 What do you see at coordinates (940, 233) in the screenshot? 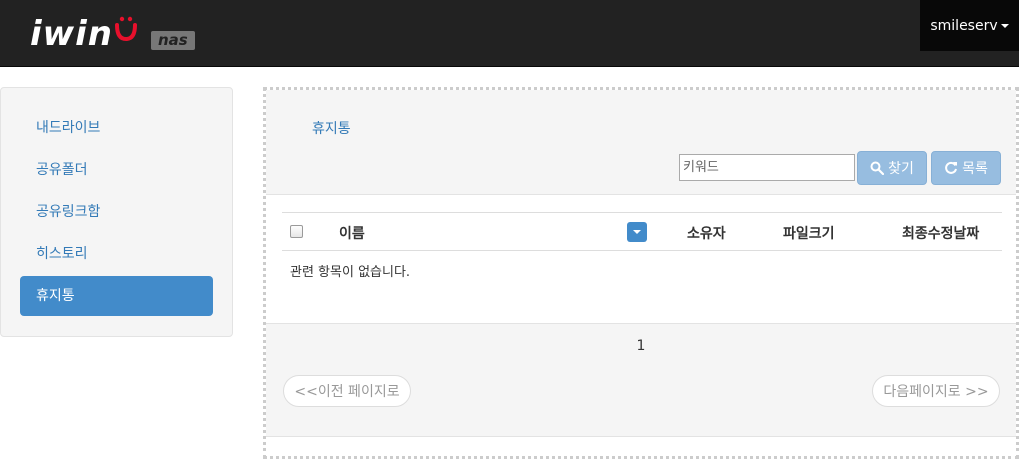
I see `column-header-modified: 최종수정날짜` at bounding box center [940, 233].